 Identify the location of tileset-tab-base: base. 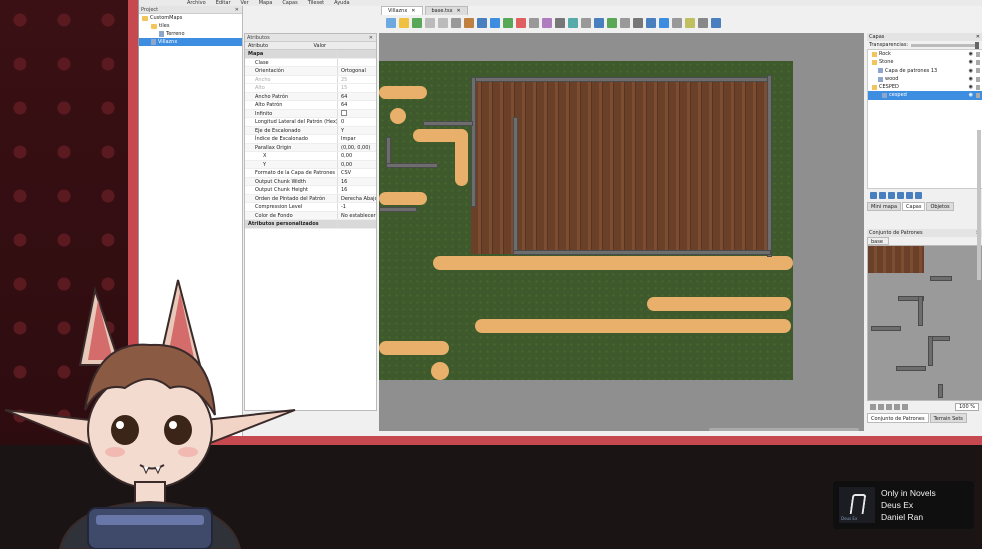
(878, 241).